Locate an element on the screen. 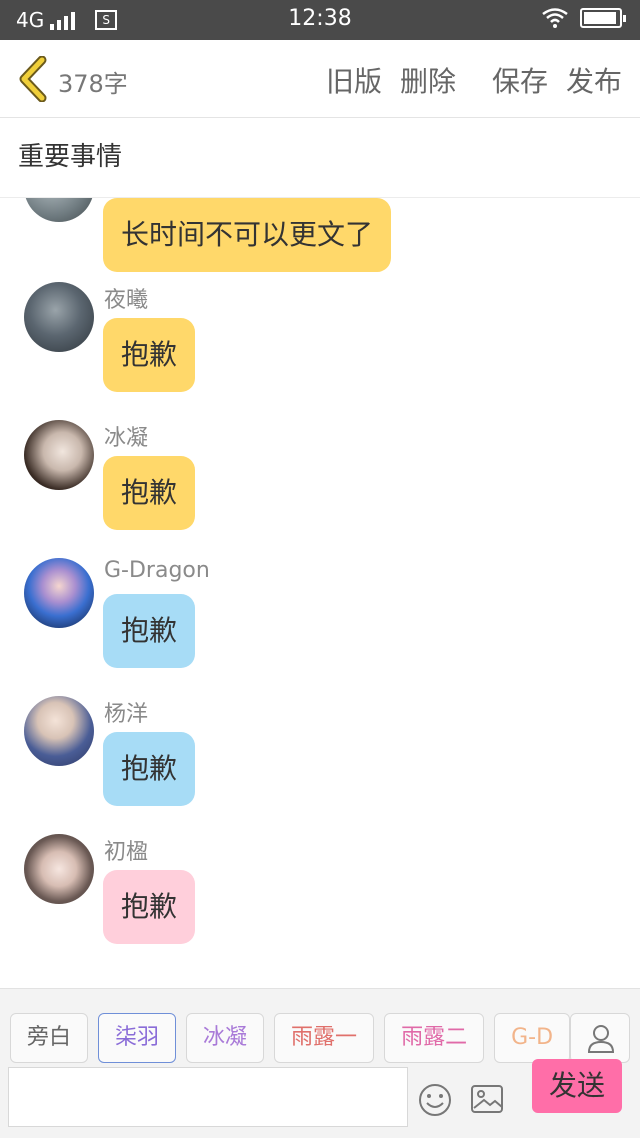  composer-panel: 旁白 柒羽 冰凝 雨露一 雨露二 G-D 发送 is located at coordinates (320, 1063).